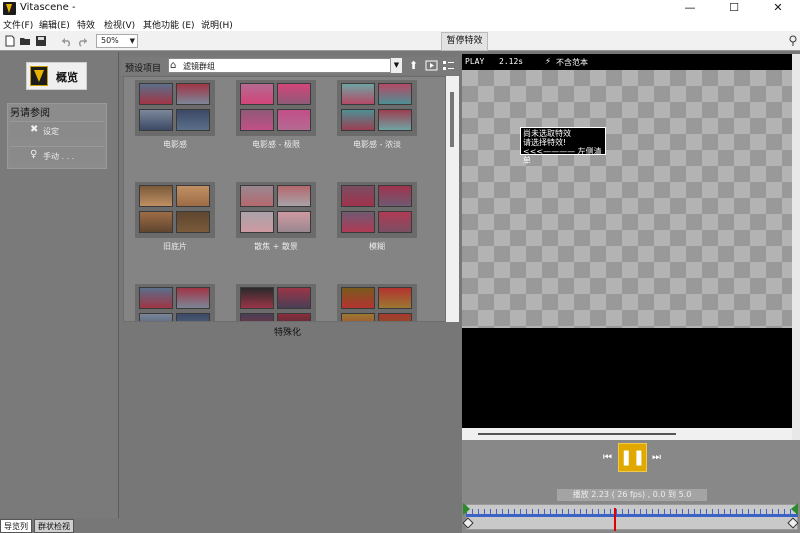 This screenshot has height=533, width=800. Describe the element at coordinates (175, 246) in the screenshot. I see `preset-name: 旧底片` at that location.